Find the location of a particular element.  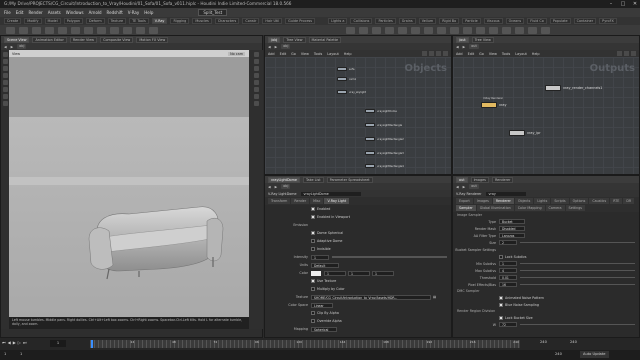

node-name-field: vrayLightDome is located at coordinates (330, 193).